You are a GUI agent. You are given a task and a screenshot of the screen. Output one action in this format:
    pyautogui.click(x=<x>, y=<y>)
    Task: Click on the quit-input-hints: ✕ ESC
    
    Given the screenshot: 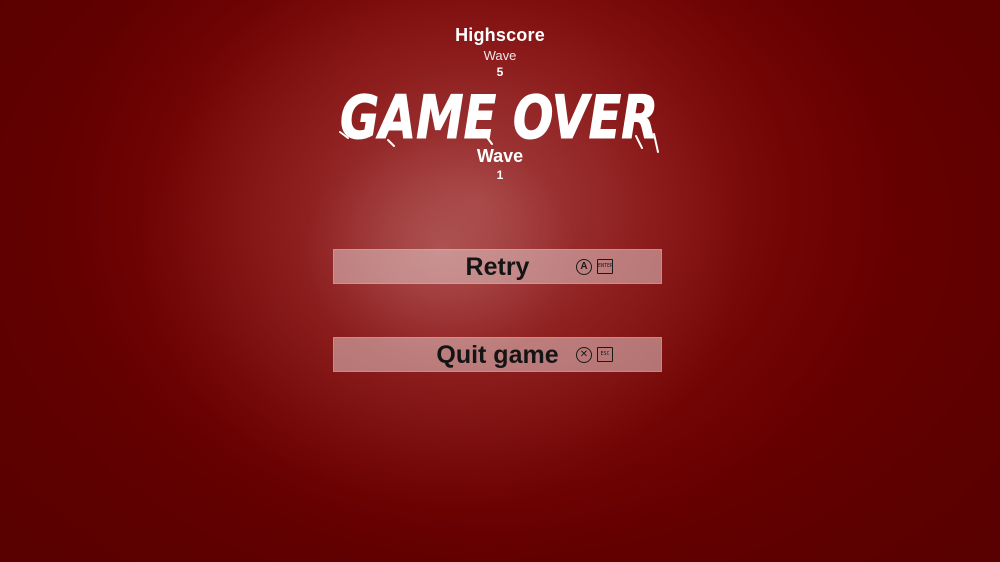 What is the action you would take?
    pyautogui.click(x=596, y=355)
    